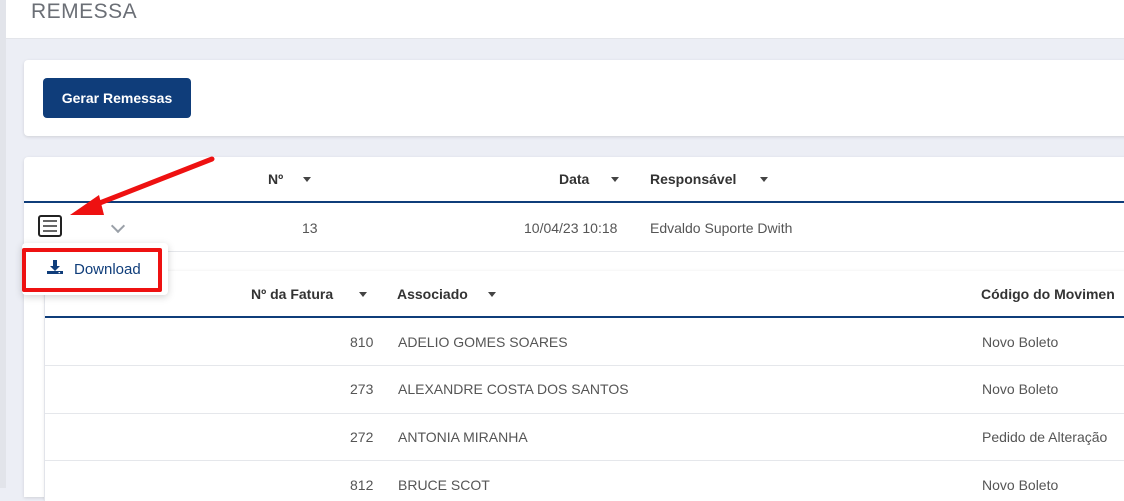 This screenshot has height=501, width=1124. I want to click on chevron-down-icon, so click(118, 226).